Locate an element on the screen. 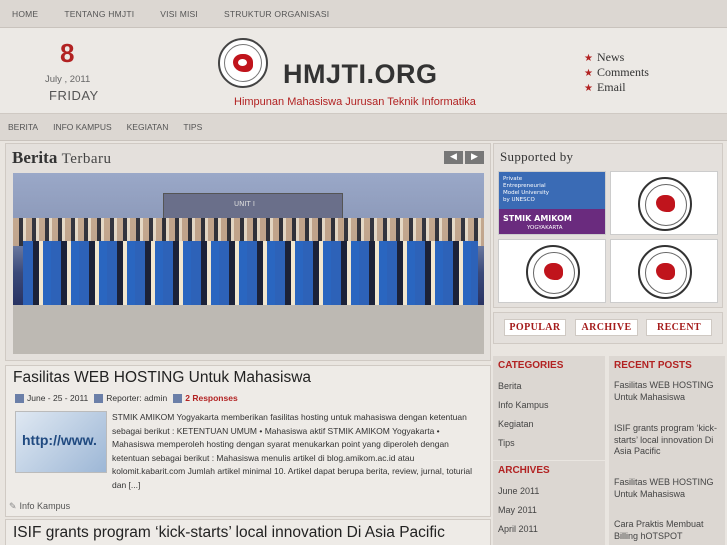  sidebar-tabs: POPULAR ARCHIVE RECENT is located at coordinates (608, 328).